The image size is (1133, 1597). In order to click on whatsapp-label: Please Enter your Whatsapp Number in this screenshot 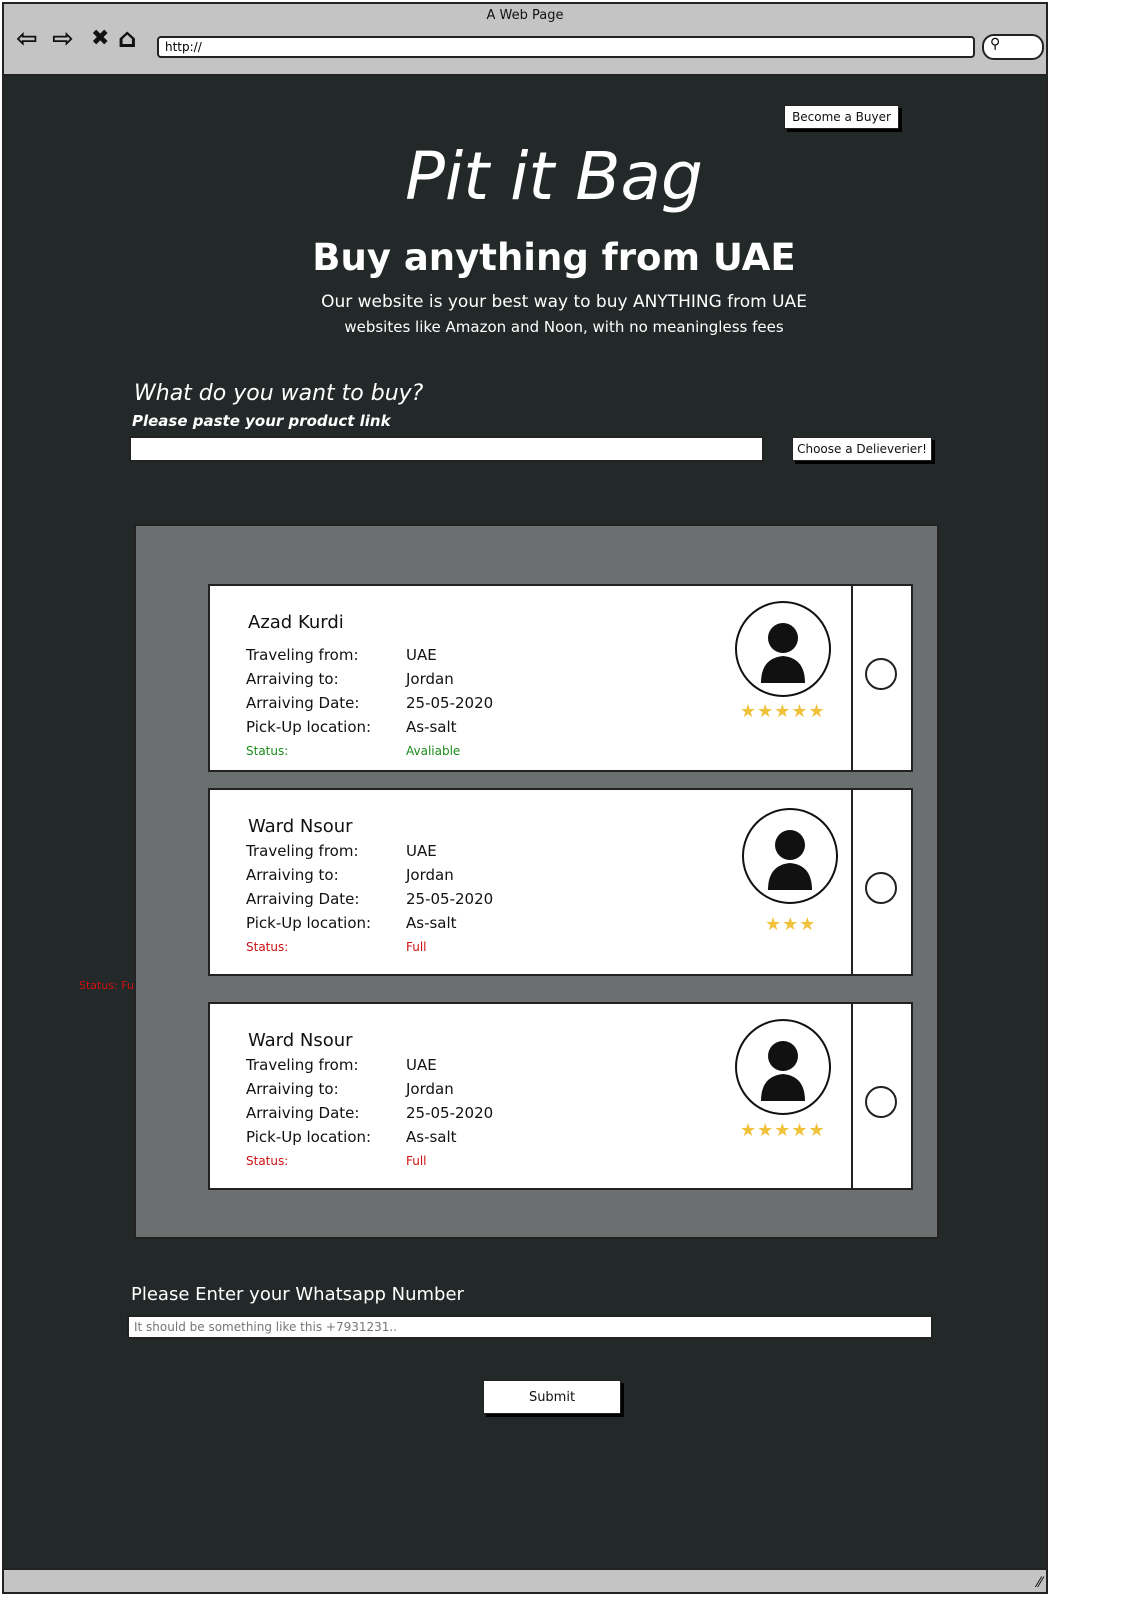, I will do `click(297, 1294)`.